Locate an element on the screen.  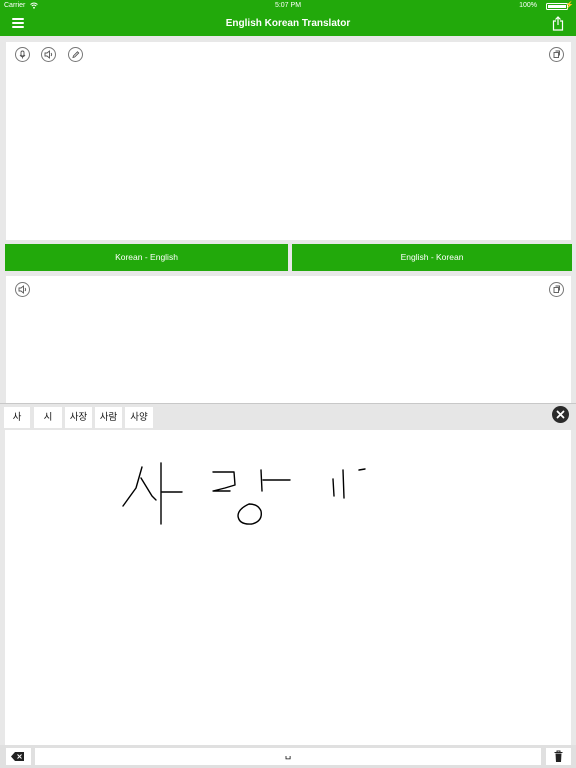
status-bar: Carrier 5:07 PM 100% ⚡ is located at coordinates (288, 6).